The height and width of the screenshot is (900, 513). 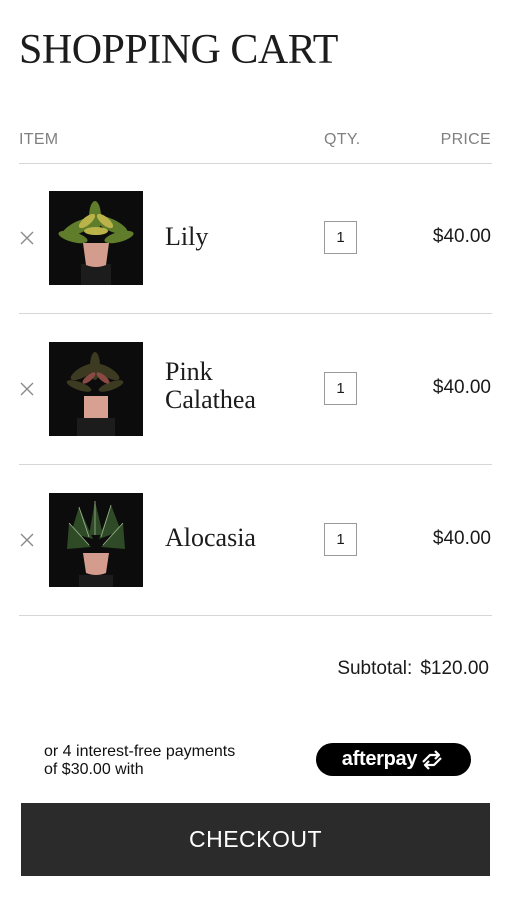 I want to click on afterpay-badge: afterpay, so click(x=393, y=759).